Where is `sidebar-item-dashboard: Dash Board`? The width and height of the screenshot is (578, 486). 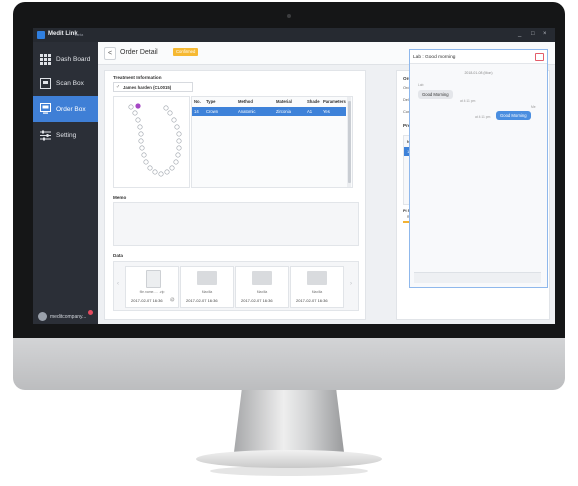 sidebar-item-dashboard: Dash Board is located at coordinates (65, 59).